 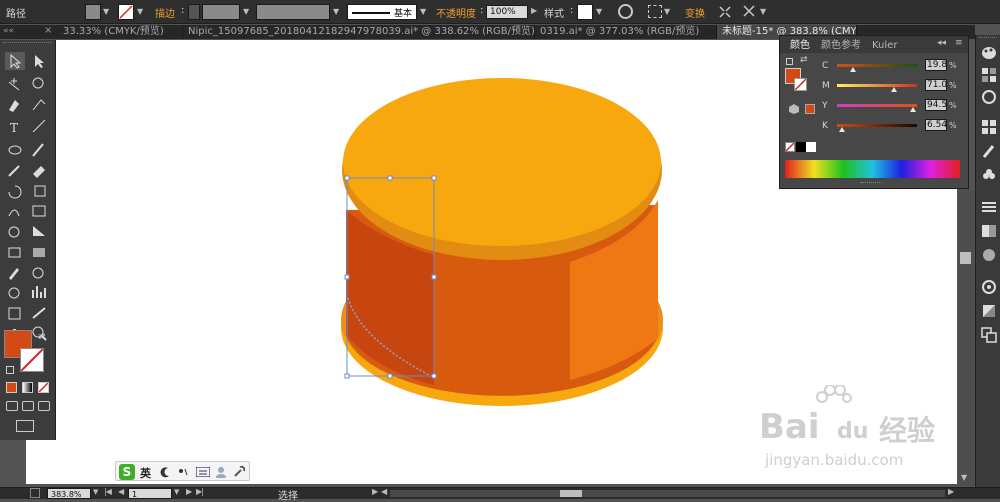 I want to click on stroke-label: 描边, so click(x=165, y=12).